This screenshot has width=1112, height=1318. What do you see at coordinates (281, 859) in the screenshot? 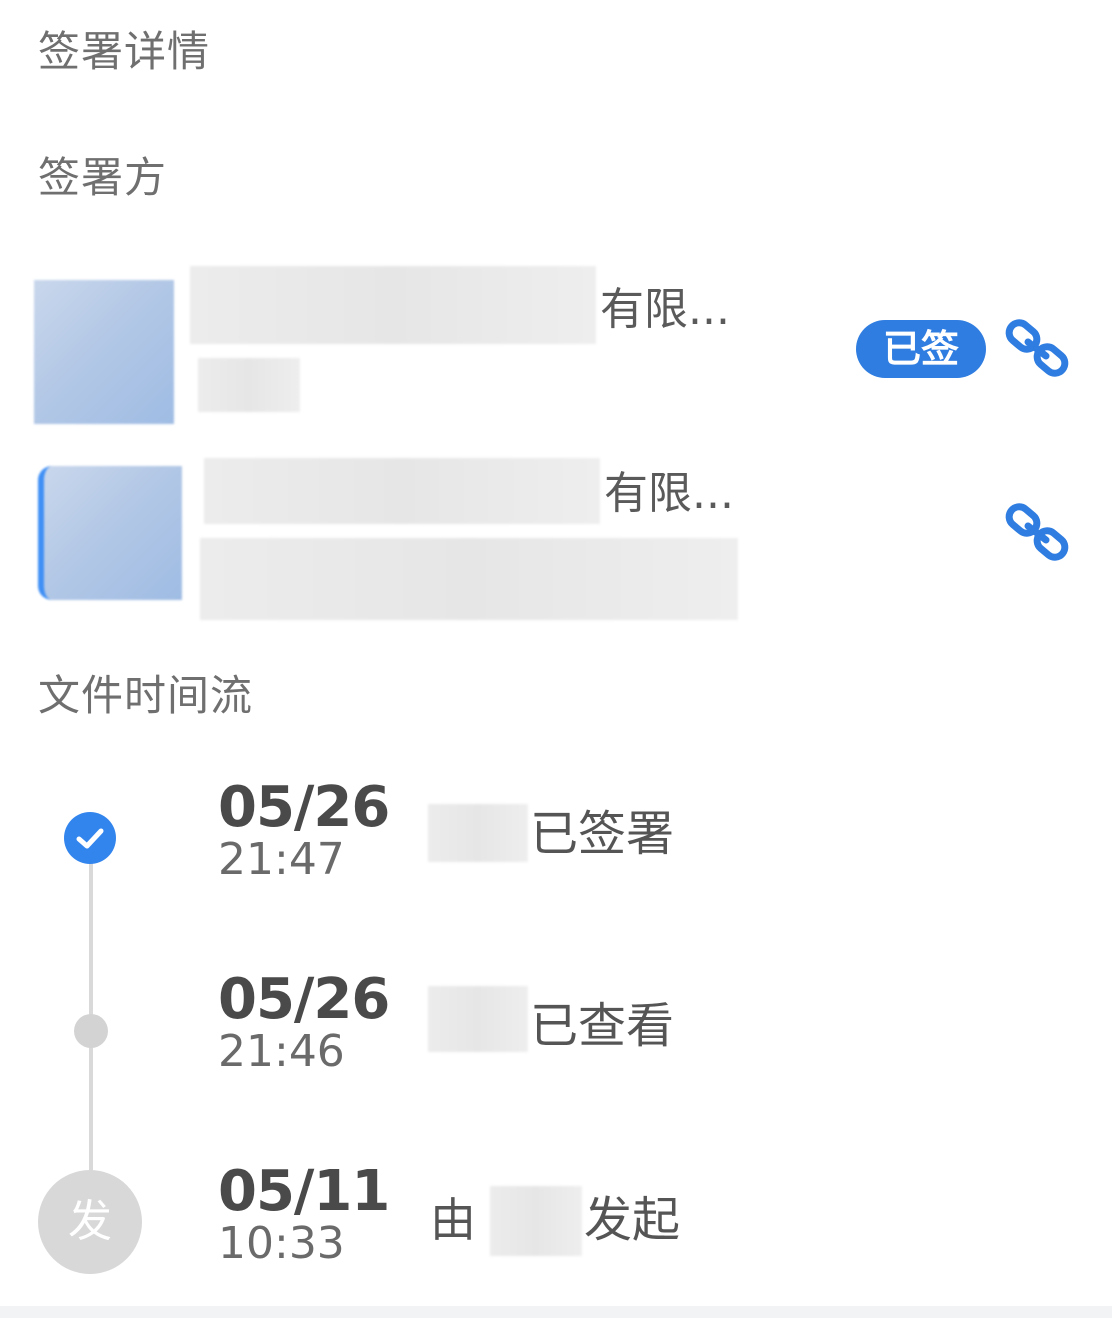
I see `timeline-time: 21:47` at bounding box center [281, 859].